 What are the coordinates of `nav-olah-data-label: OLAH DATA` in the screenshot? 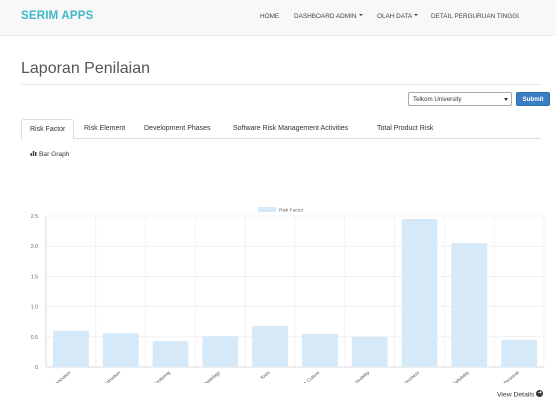 It's located at (395, 16).